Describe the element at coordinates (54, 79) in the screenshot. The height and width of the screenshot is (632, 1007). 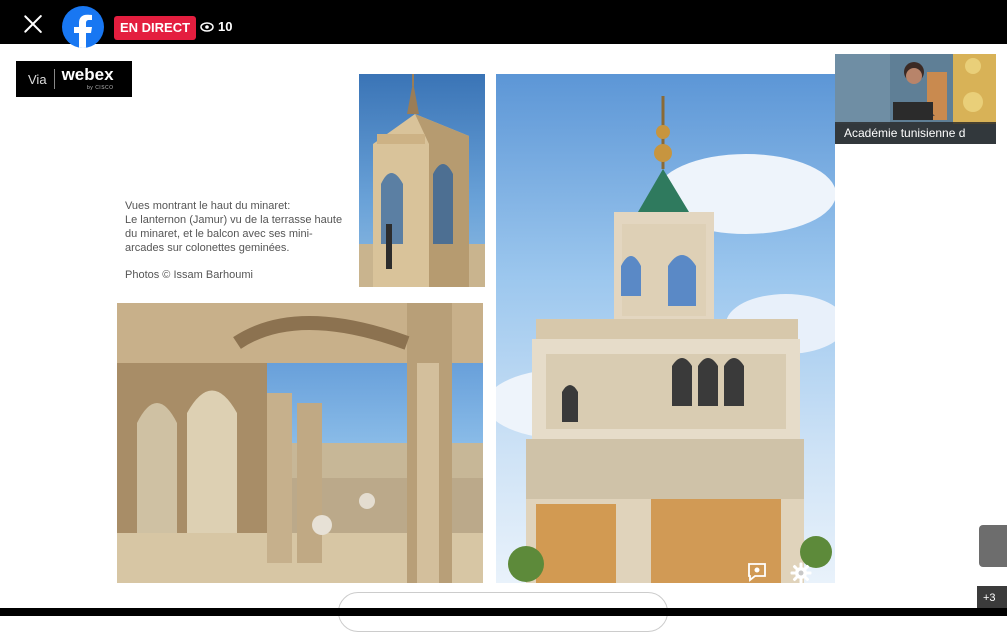
I see `webex-divider` at that location.